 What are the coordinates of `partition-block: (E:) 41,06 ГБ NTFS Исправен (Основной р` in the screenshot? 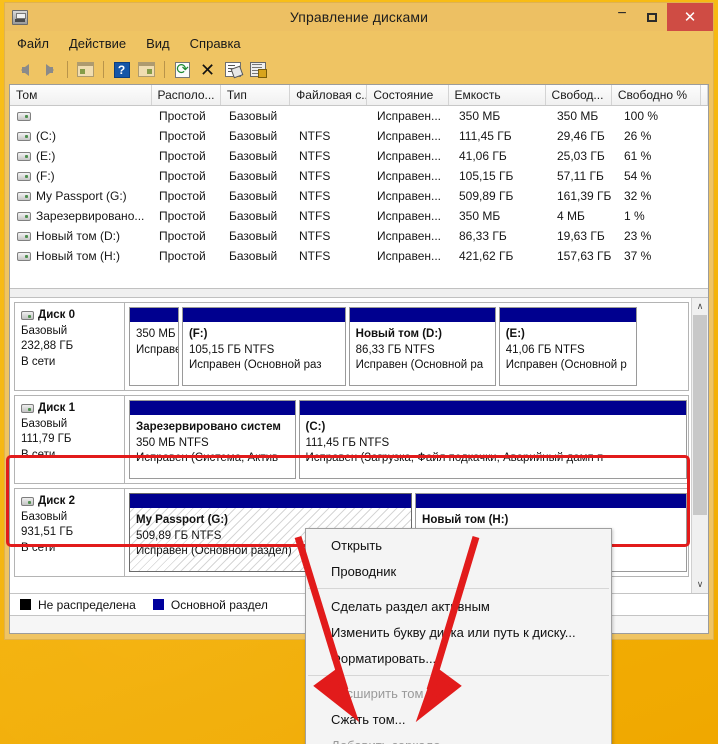 It's located at (568, 346).